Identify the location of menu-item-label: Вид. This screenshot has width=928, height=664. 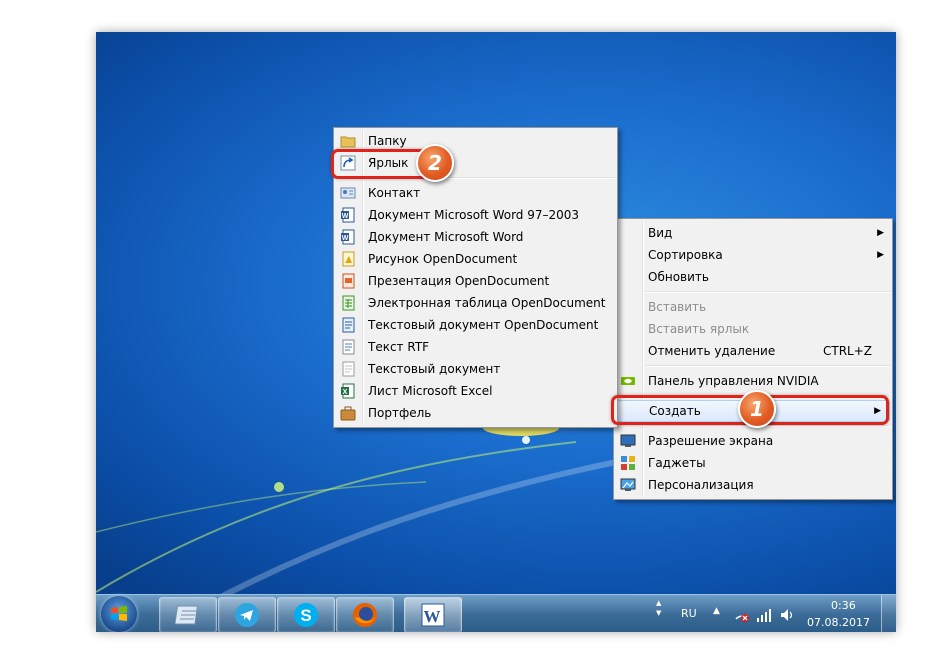
(660, 233).